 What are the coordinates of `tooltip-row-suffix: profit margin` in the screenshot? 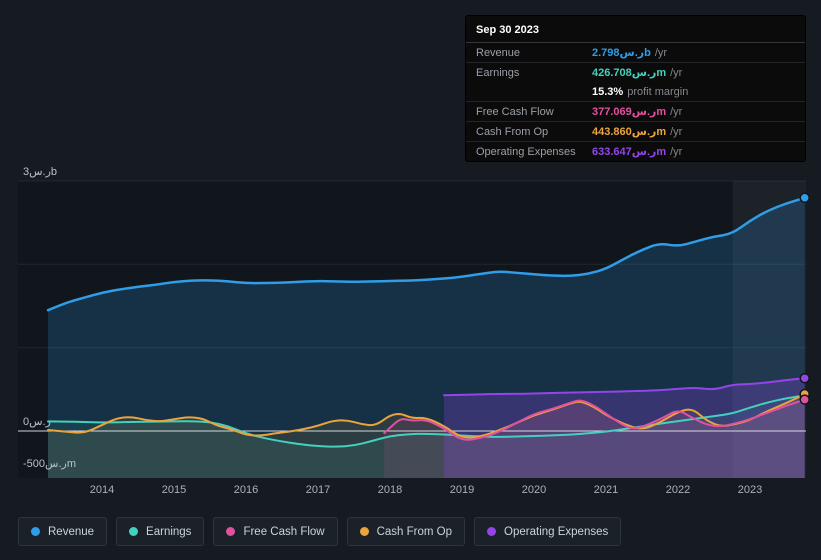 It's located at (658, 91).